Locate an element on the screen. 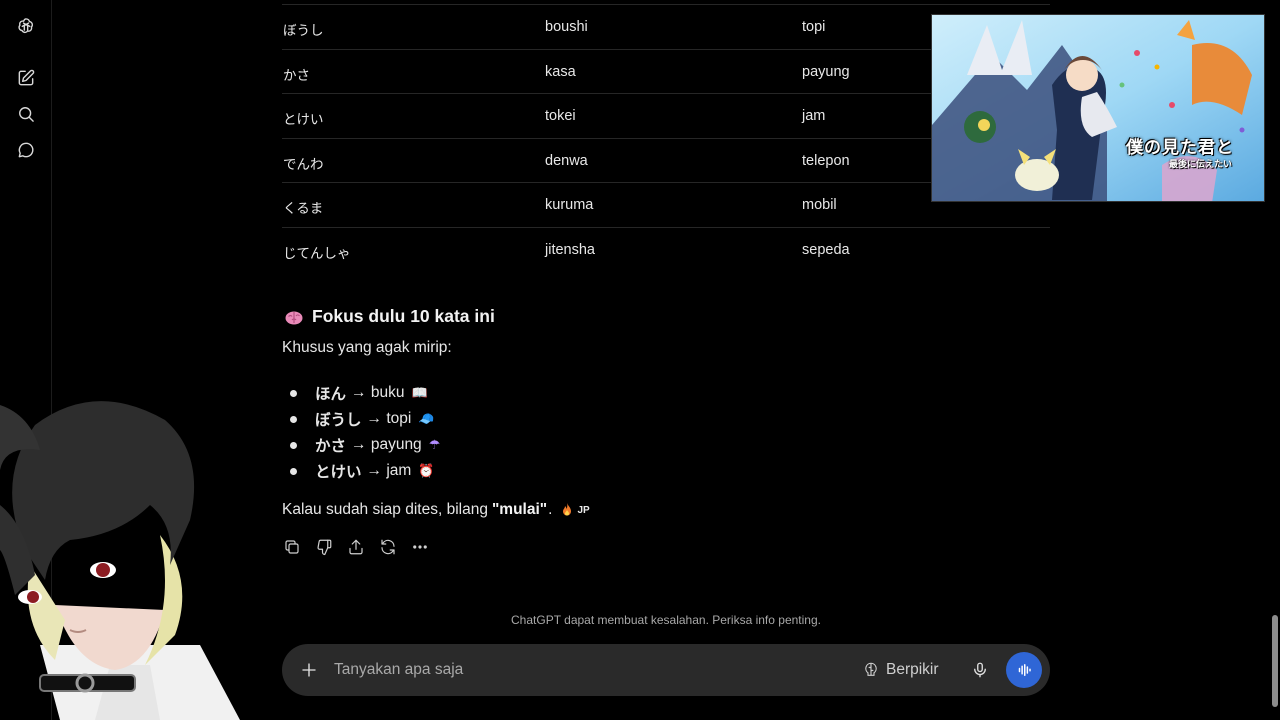 This screenshot has height=720, width=1280. prompt-composer: Berpikir is located at coordinates (666, 670).